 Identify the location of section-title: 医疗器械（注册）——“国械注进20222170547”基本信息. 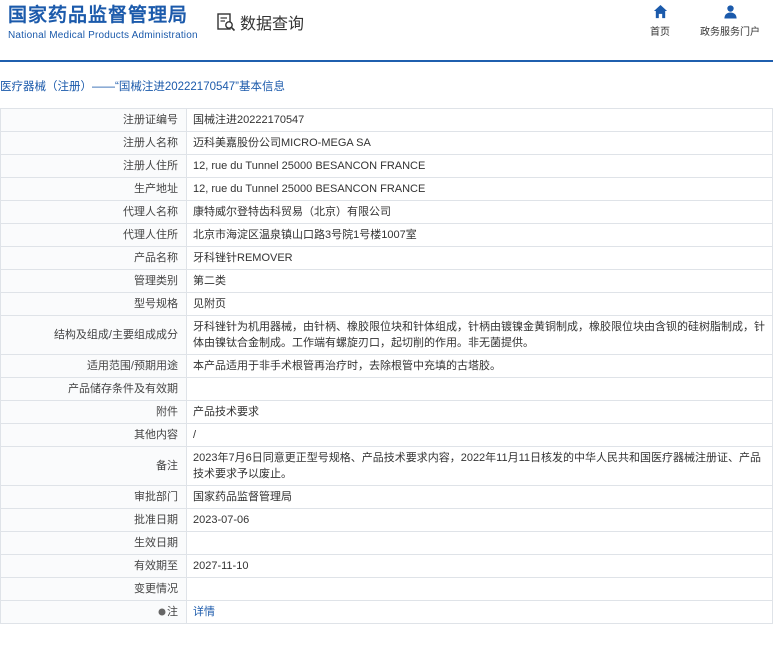
(143, 87).